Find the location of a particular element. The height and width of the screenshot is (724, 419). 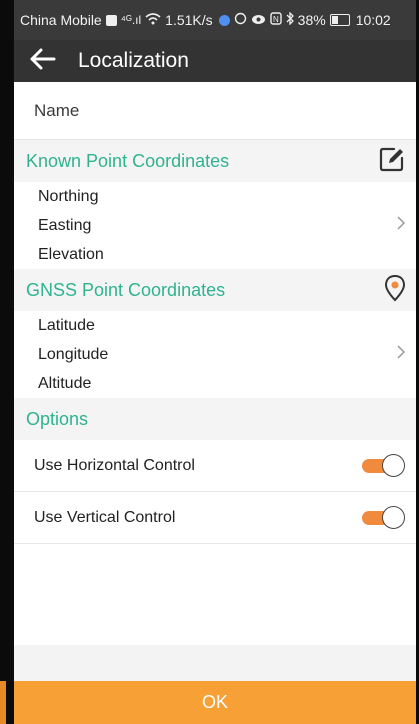

left-edge-strip is located at coordinates (3, 702).